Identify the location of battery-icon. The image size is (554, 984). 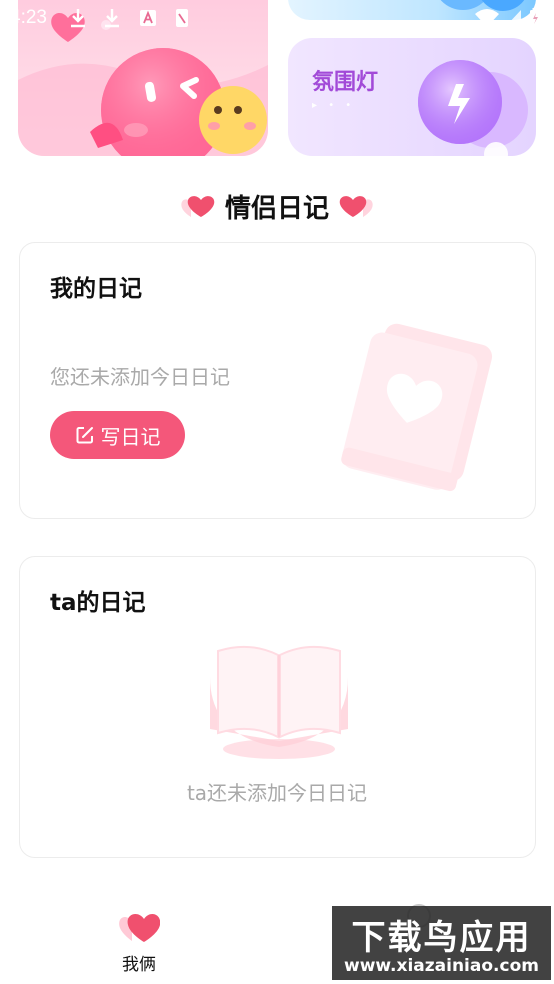
(535, 17).